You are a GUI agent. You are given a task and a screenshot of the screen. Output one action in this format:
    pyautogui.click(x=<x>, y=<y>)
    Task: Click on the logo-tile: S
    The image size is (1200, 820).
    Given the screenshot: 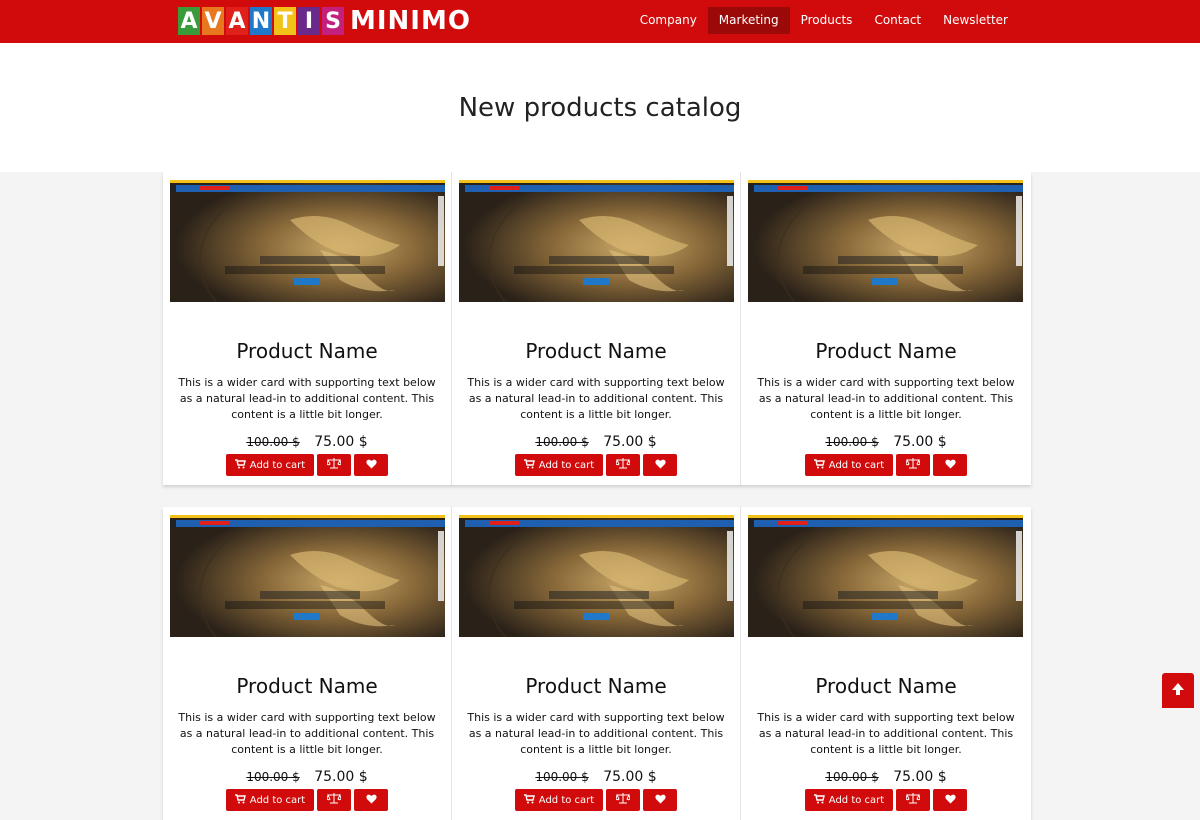 What is the action you would take?
    pyautogui.click(x=333, y=21)
    